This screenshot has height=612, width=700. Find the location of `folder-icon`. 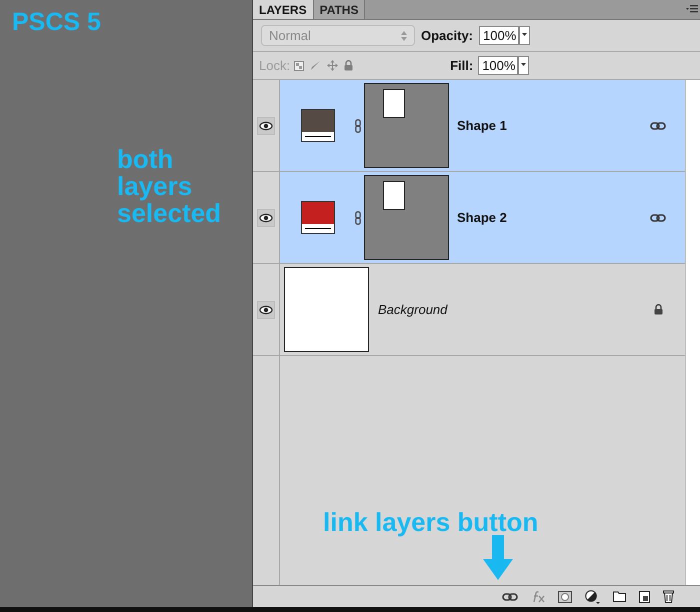

folder-icon is located at coordinates (619, 596).